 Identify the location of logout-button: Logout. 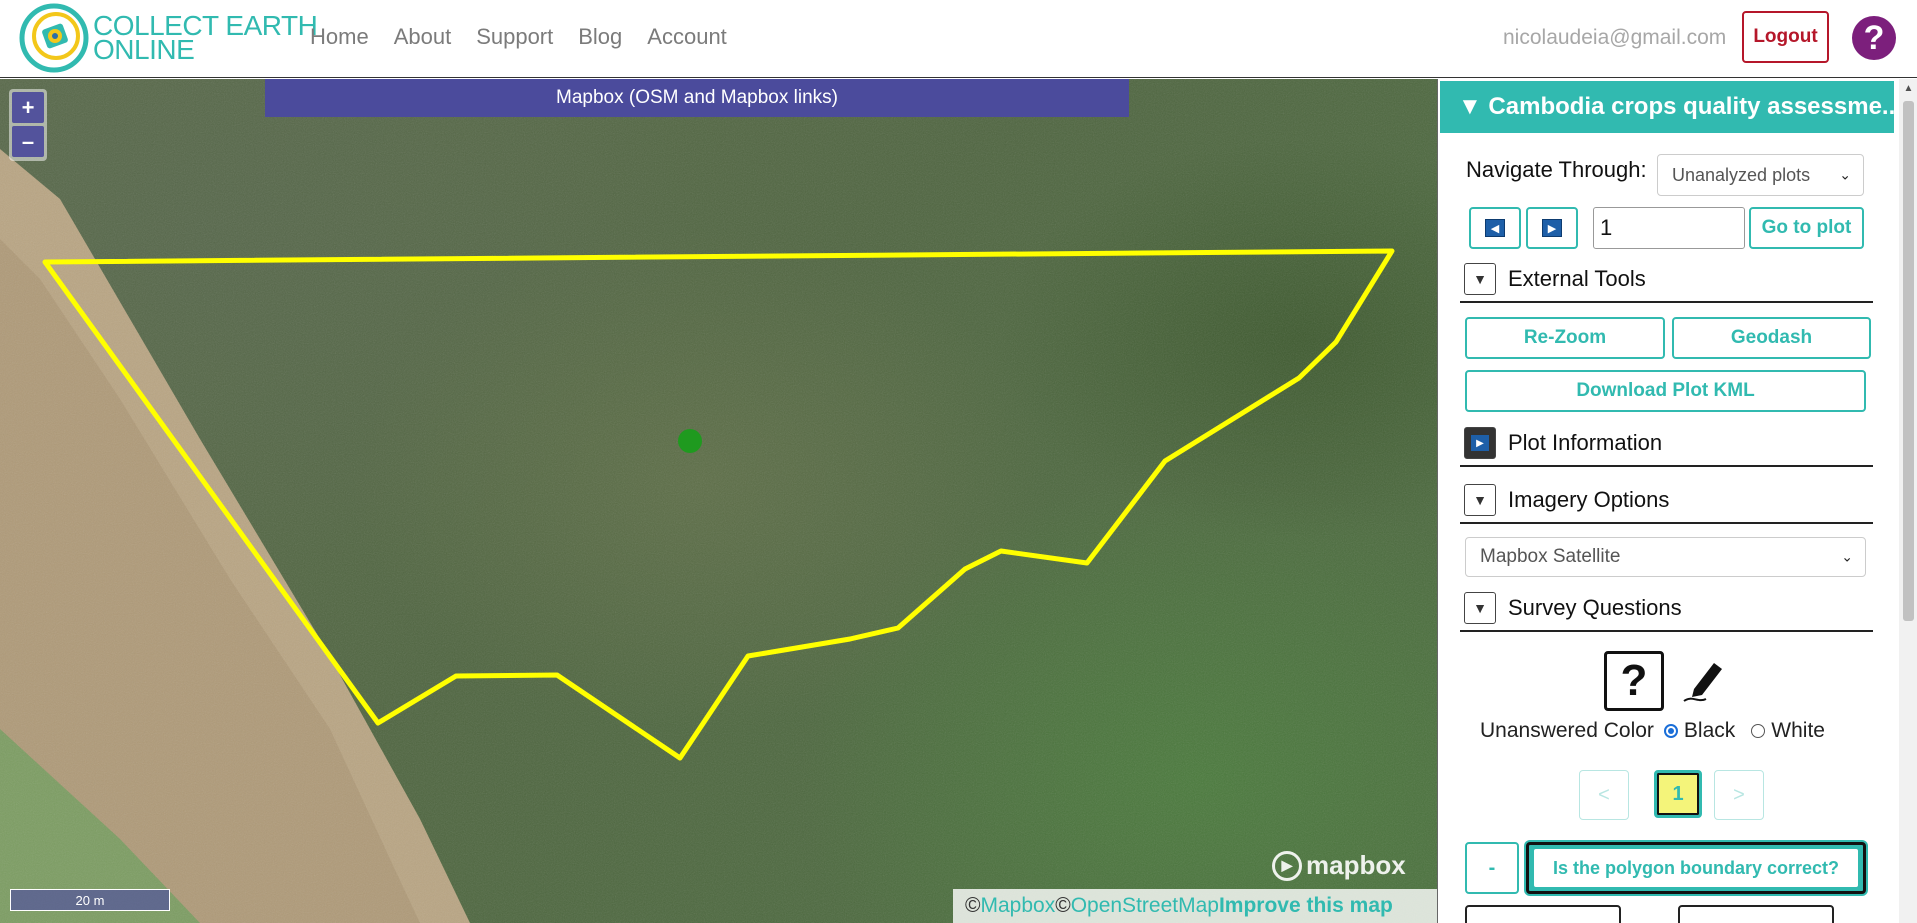
(1785, 37).